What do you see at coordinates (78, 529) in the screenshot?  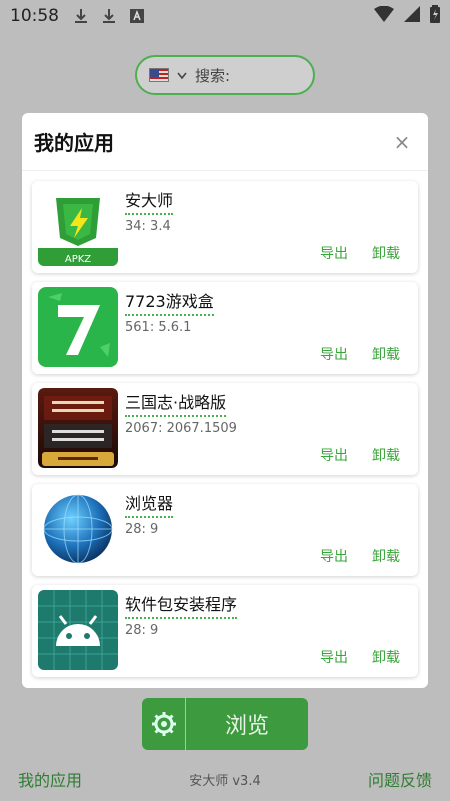 I see `globe-icon` at bounding box center [78, 529].